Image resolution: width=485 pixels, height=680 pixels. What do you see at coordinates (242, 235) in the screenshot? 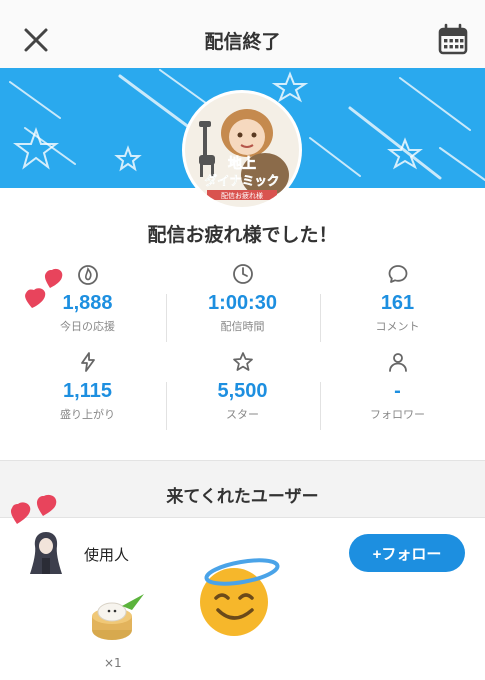
I see `greeting-text: 配信お疲れ様でした！` at bounding box center [242, 235].